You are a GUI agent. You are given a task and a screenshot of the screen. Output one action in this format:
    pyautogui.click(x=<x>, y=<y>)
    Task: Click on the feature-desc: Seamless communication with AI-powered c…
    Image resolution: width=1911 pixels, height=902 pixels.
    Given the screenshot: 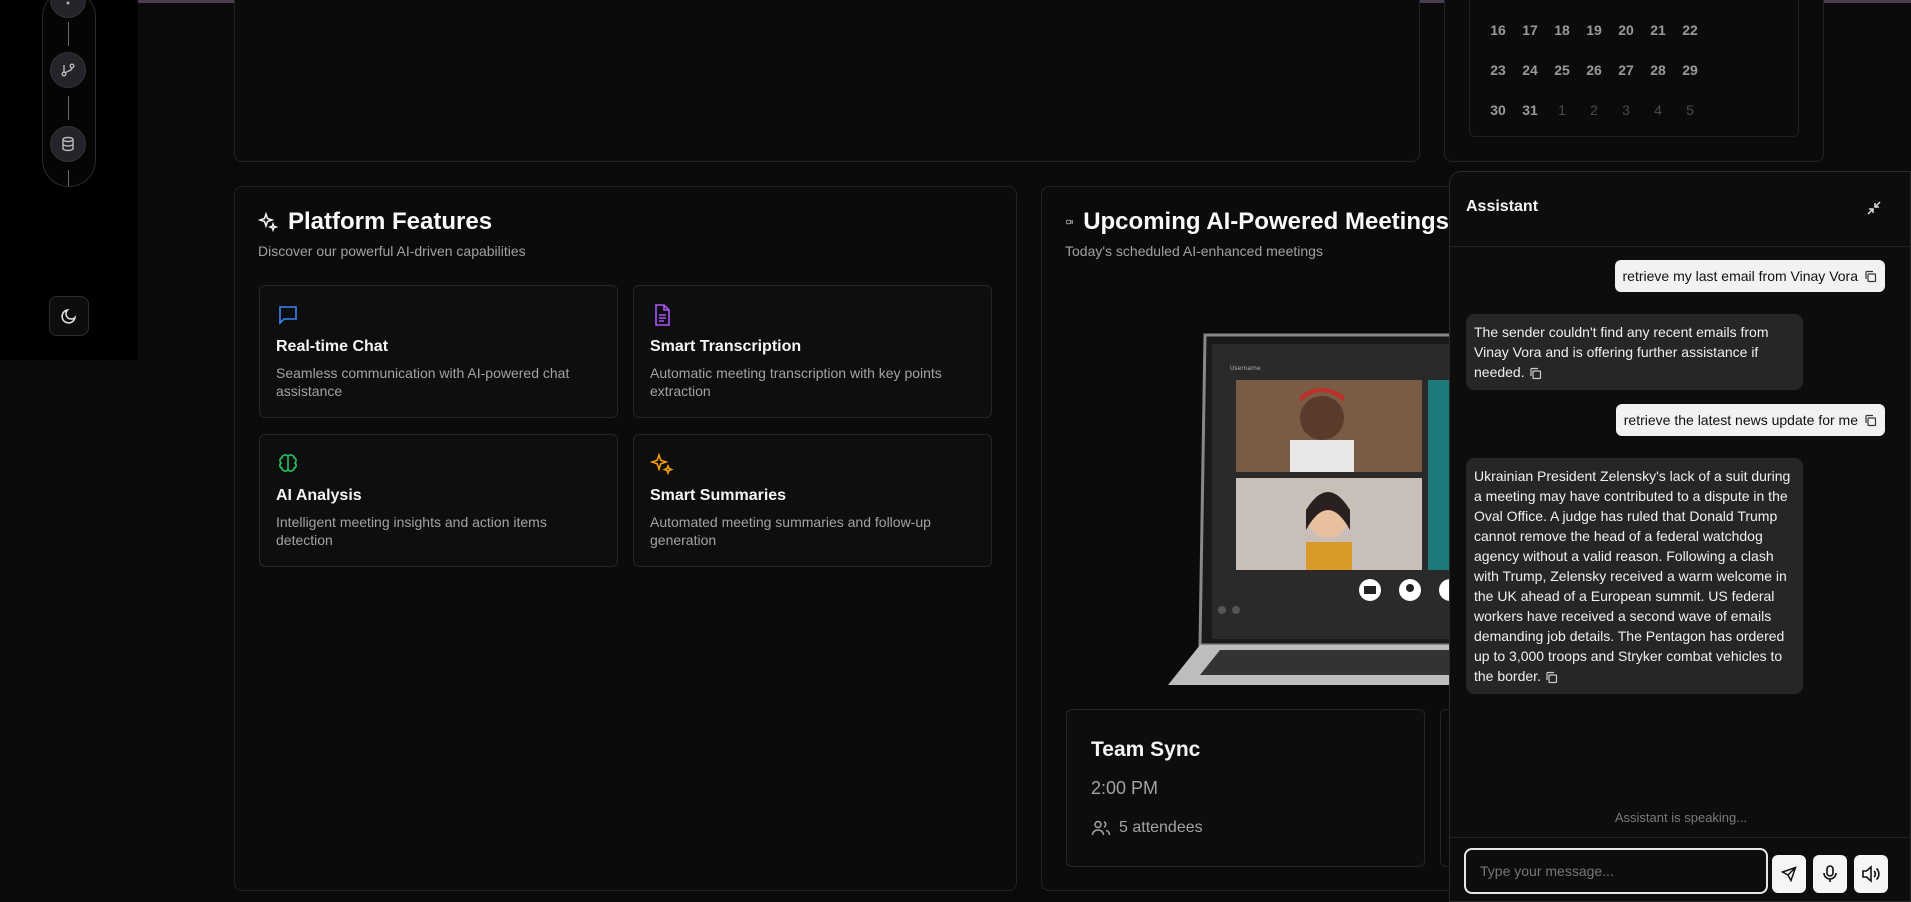 What is the action you would take?
    pyautogui.click(x=423, y=382)
    